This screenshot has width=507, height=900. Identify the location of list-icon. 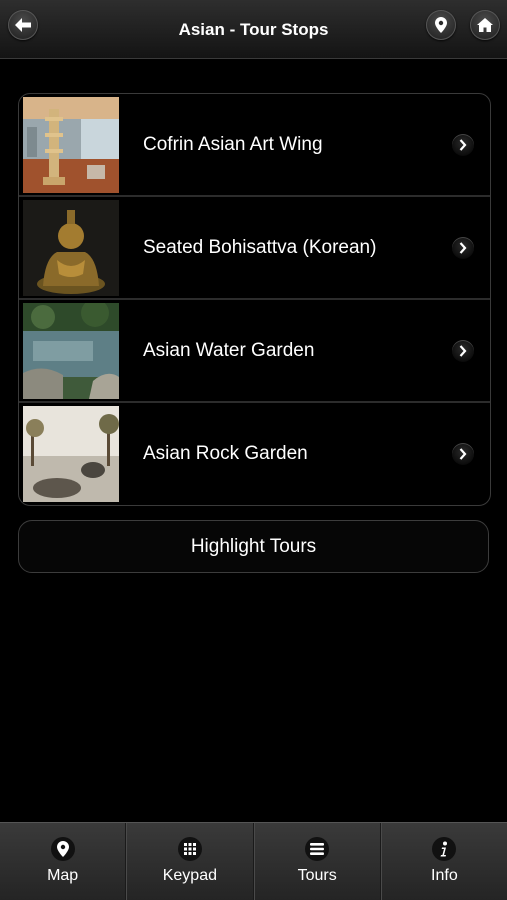
(317, 849).